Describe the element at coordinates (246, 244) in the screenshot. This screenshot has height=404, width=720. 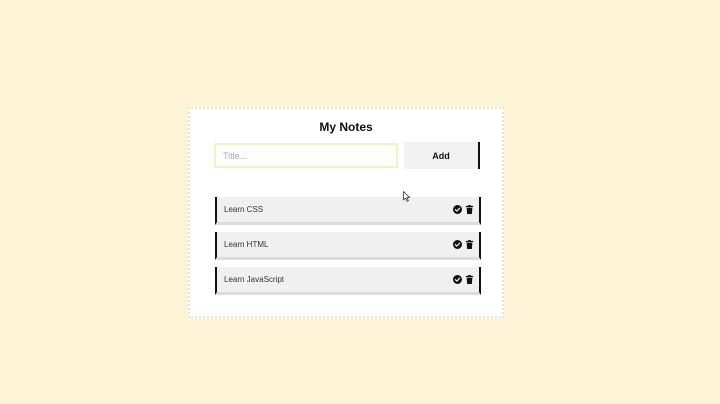
I see `note-text: Learn HTML` at that location.